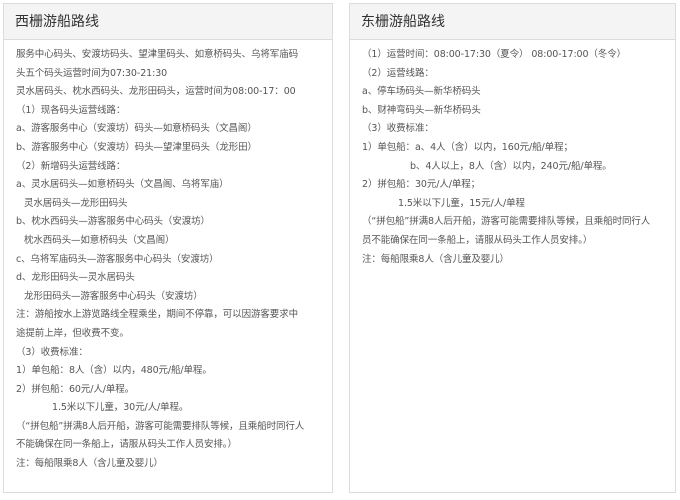 The height and width of the screenshot is (500, 680). I want to click on text-line: 灵水居码头—龙形田码头, so click(76, 203).